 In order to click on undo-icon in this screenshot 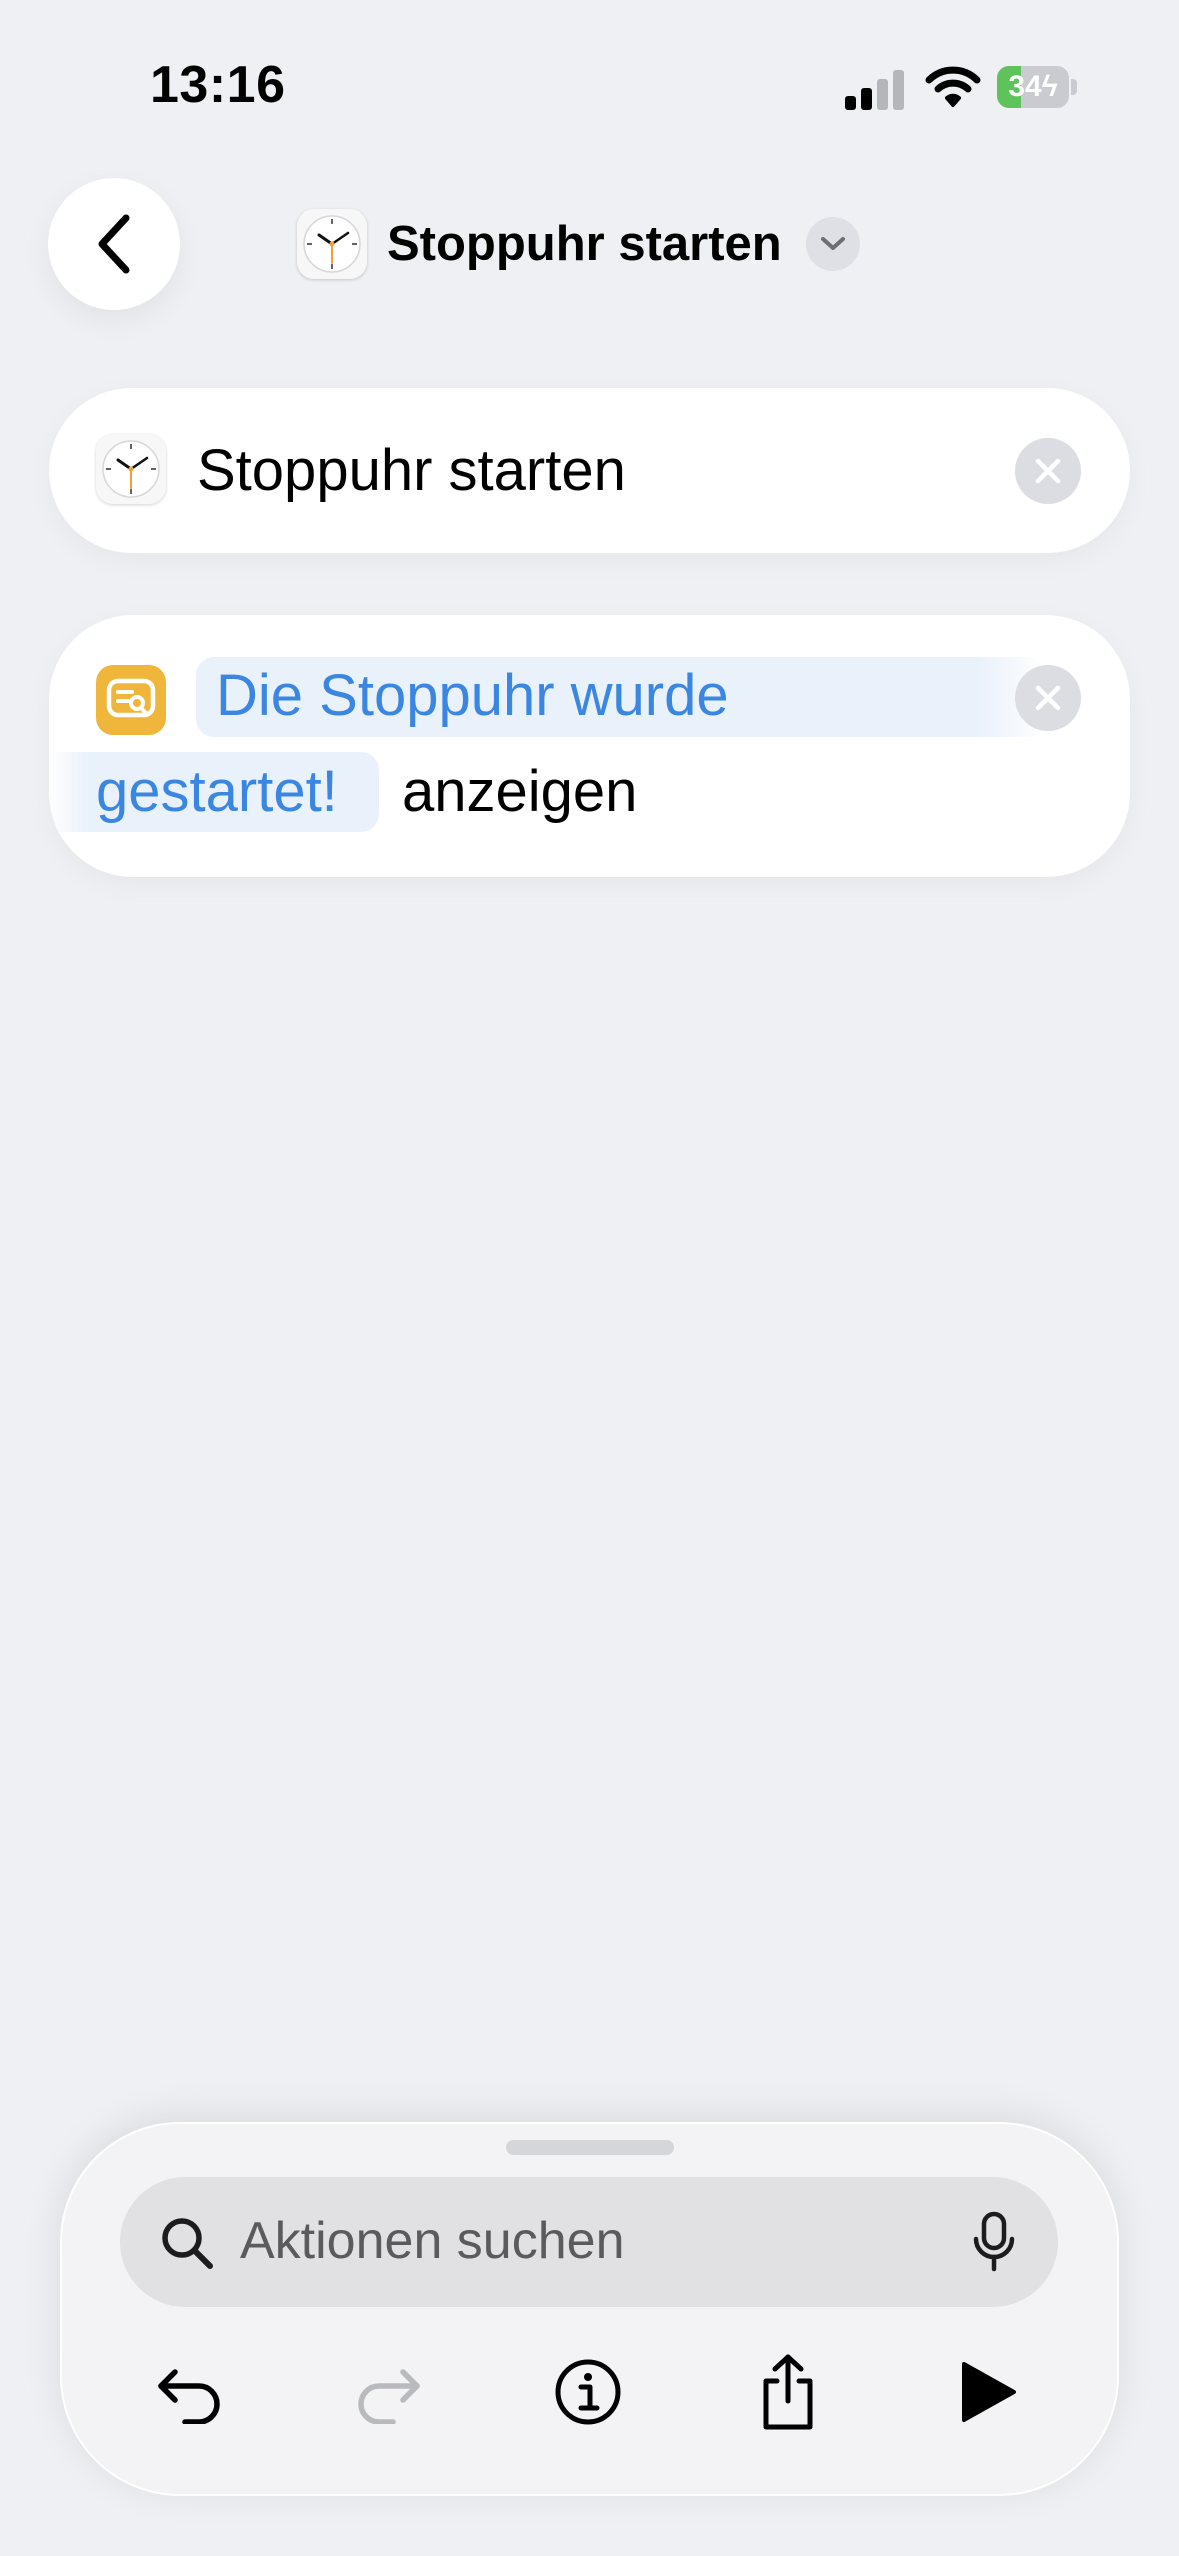, I will do `click(189, 2396)`.